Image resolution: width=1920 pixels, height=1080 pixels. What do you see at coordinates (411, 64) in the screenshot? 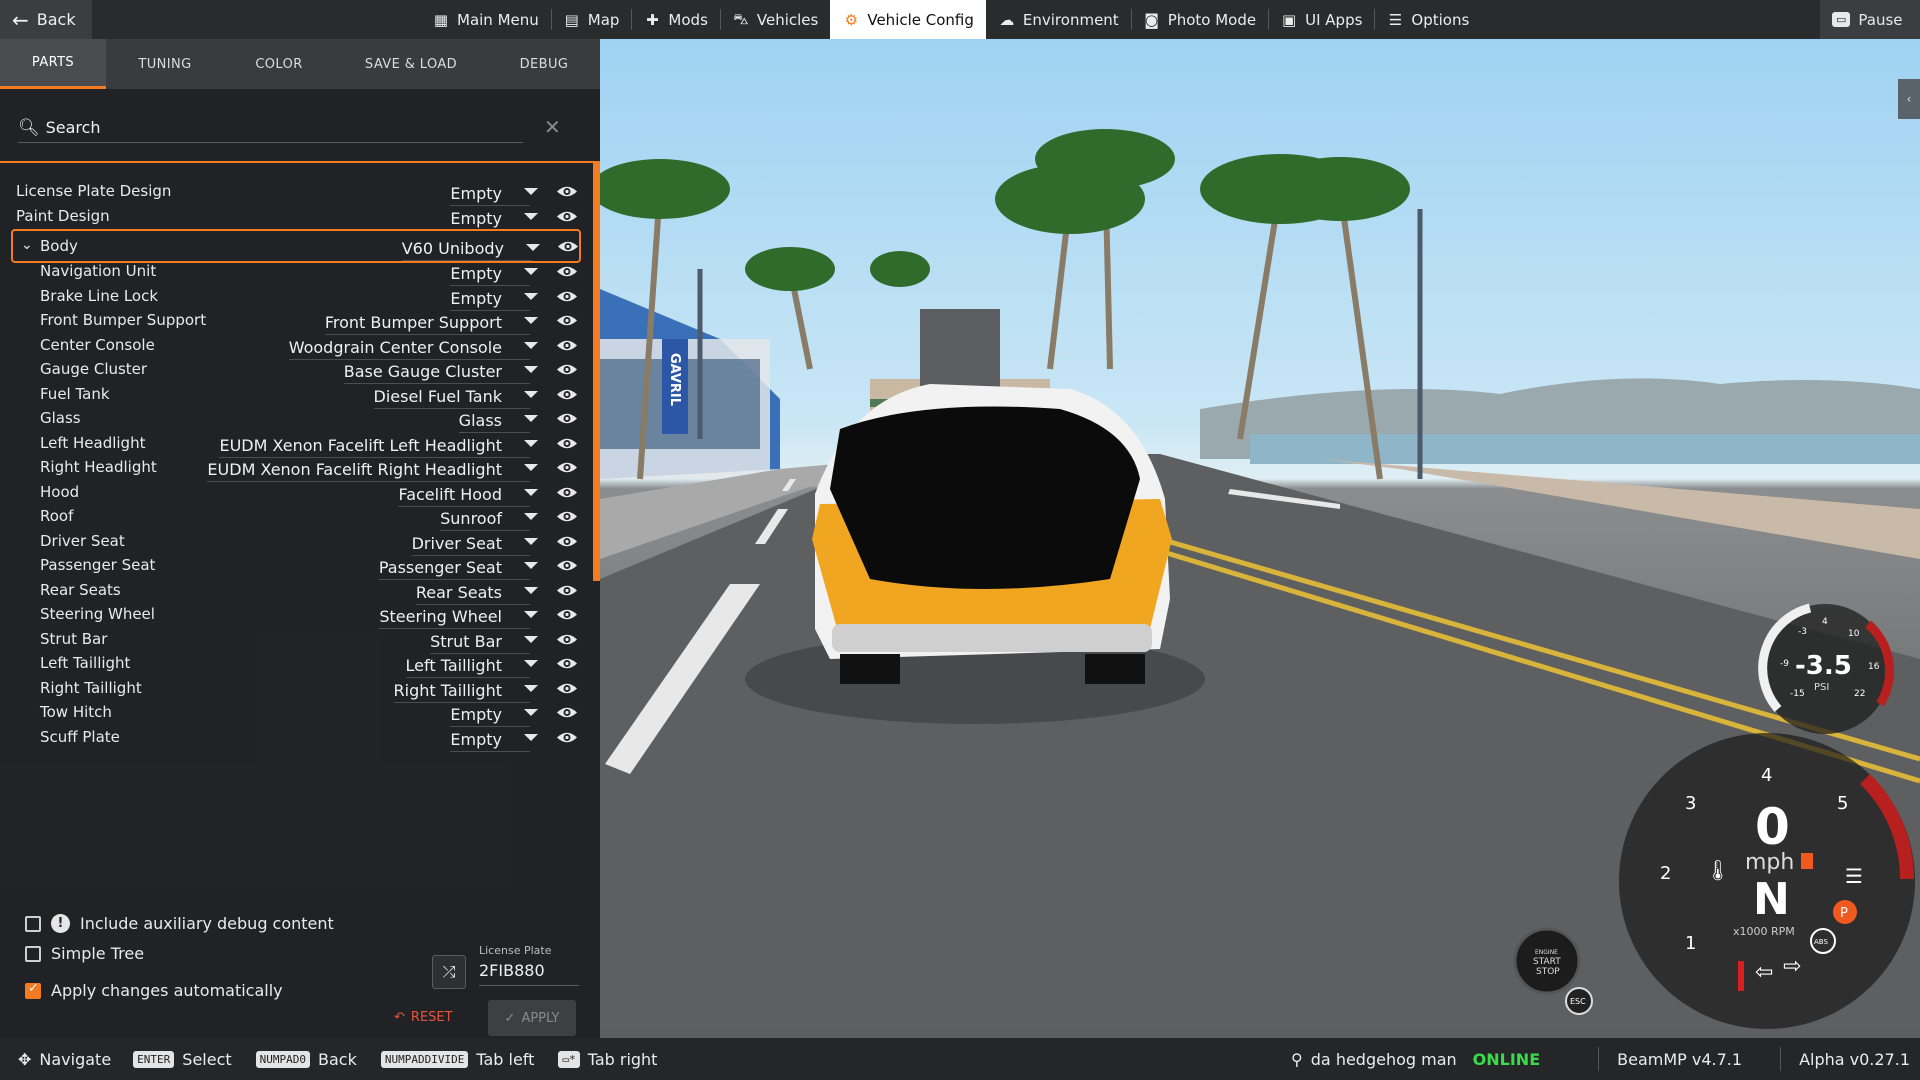
I see `tab-save-load: SAVE & LOAD` at bounding box center [411, 64].